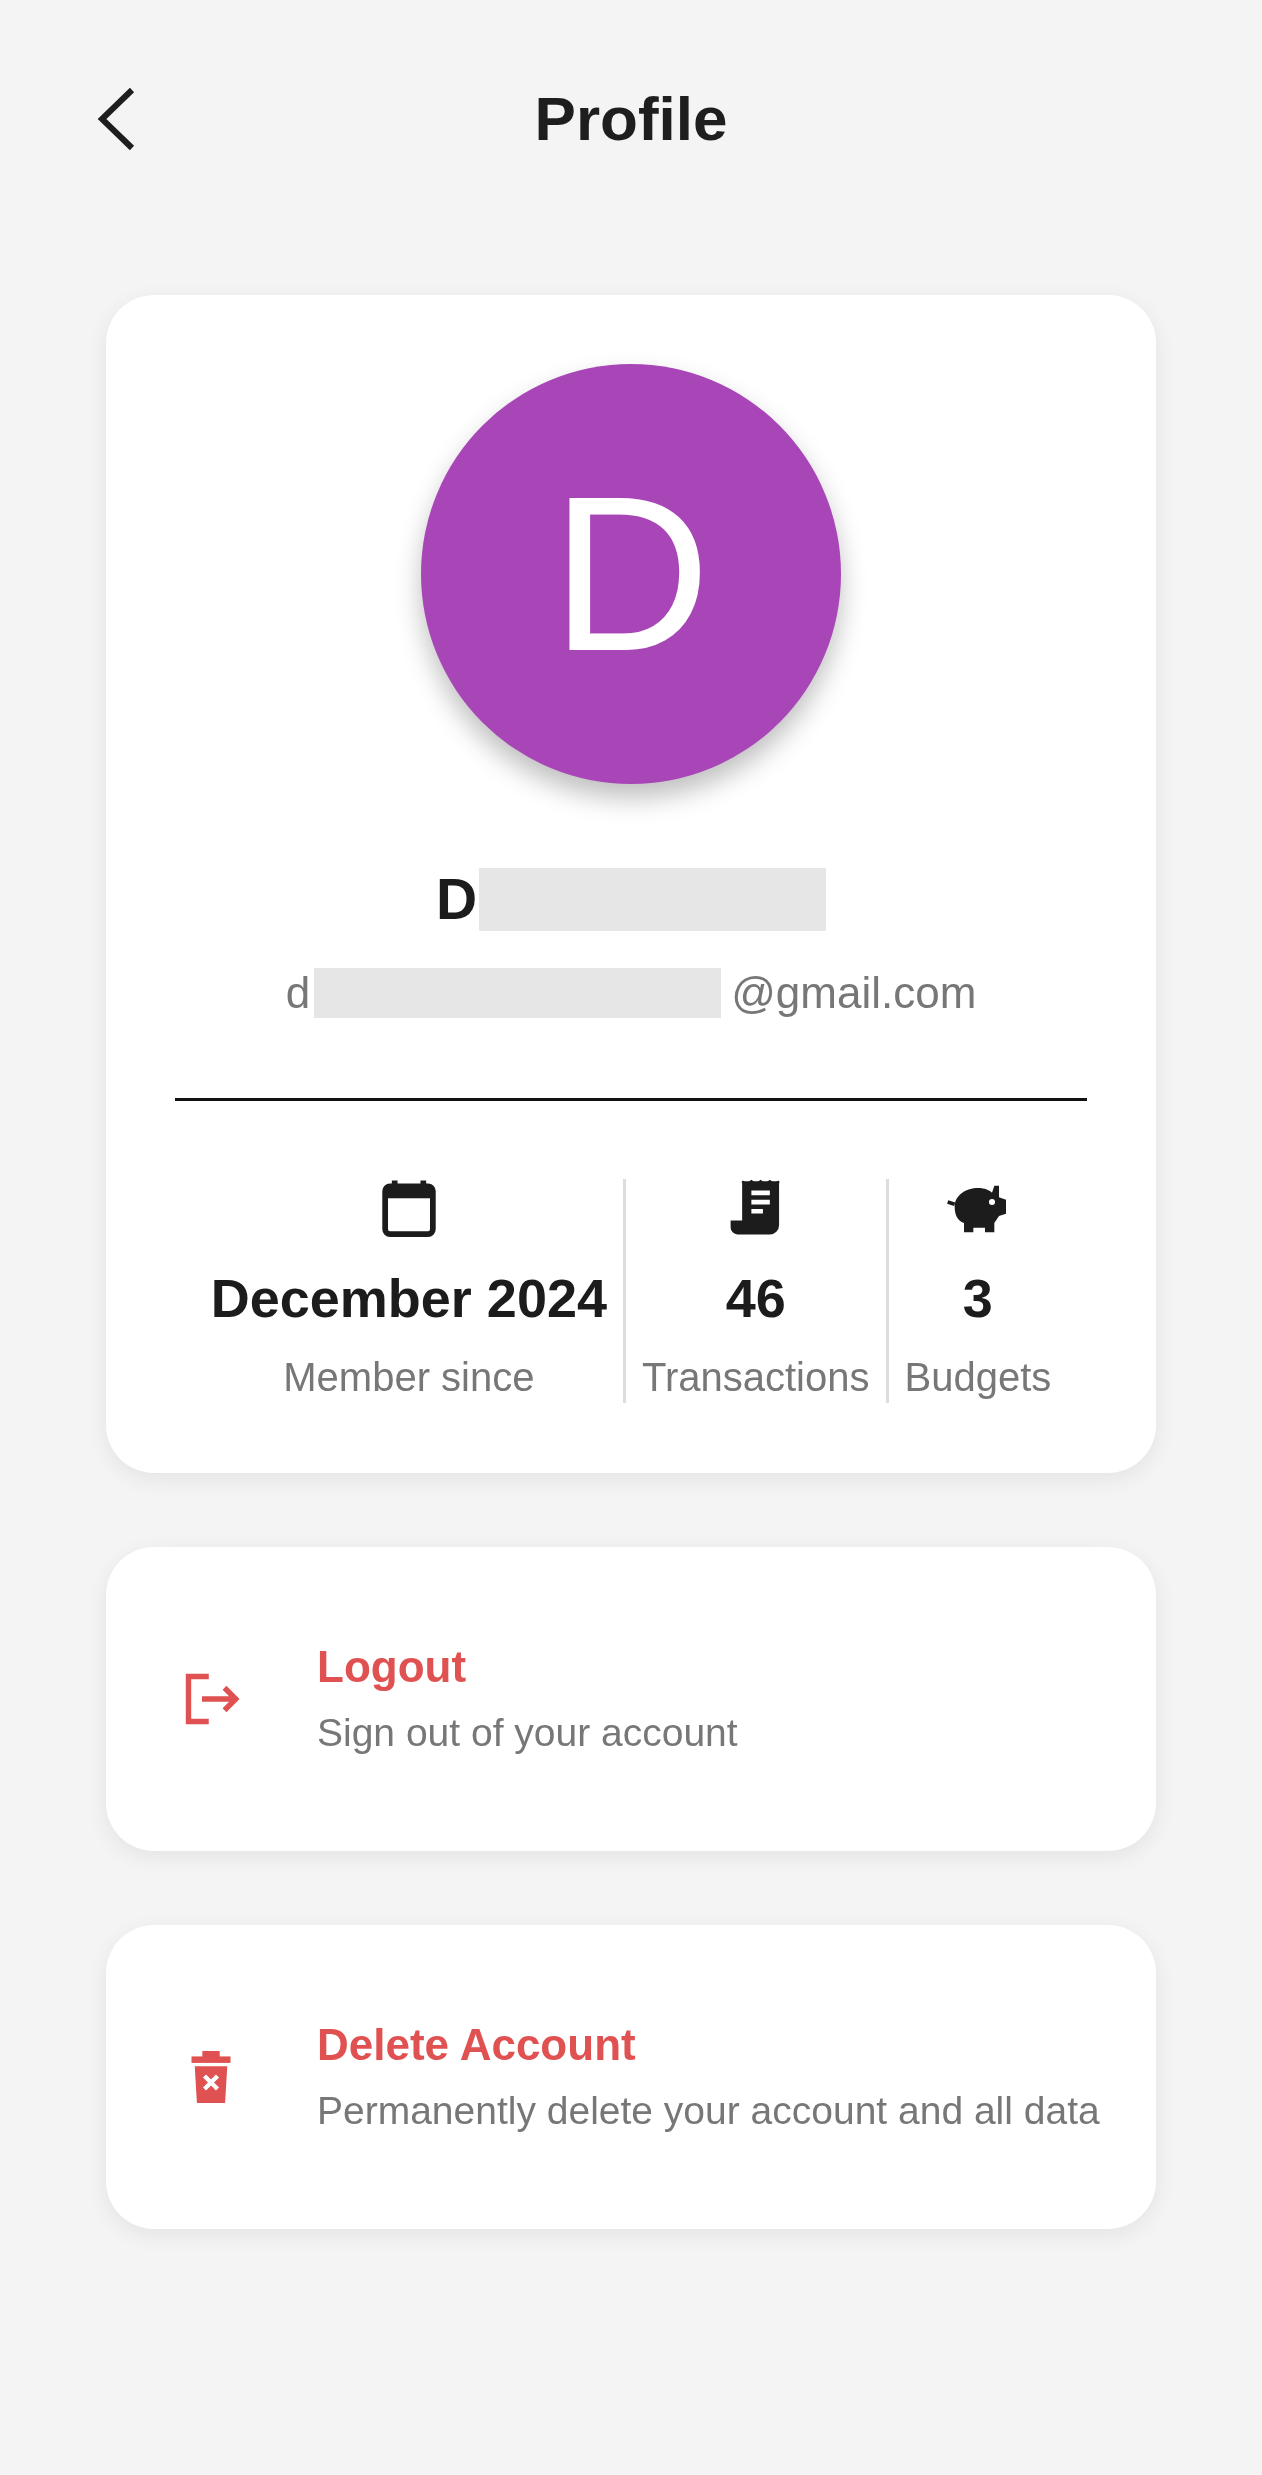  Describe the element at coordinates (298, 993) in the screenshot. I see `email-start: d` at that location.